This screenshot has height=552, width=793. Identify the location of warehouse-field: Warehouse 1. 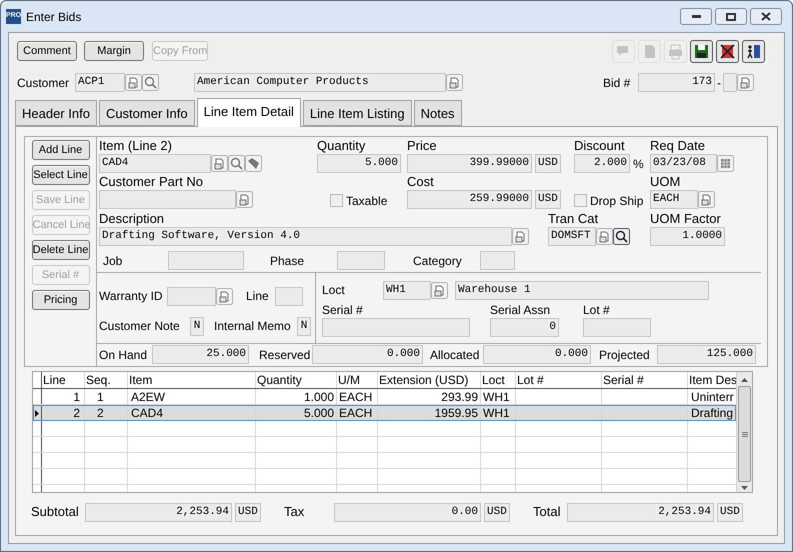
(582, 290).